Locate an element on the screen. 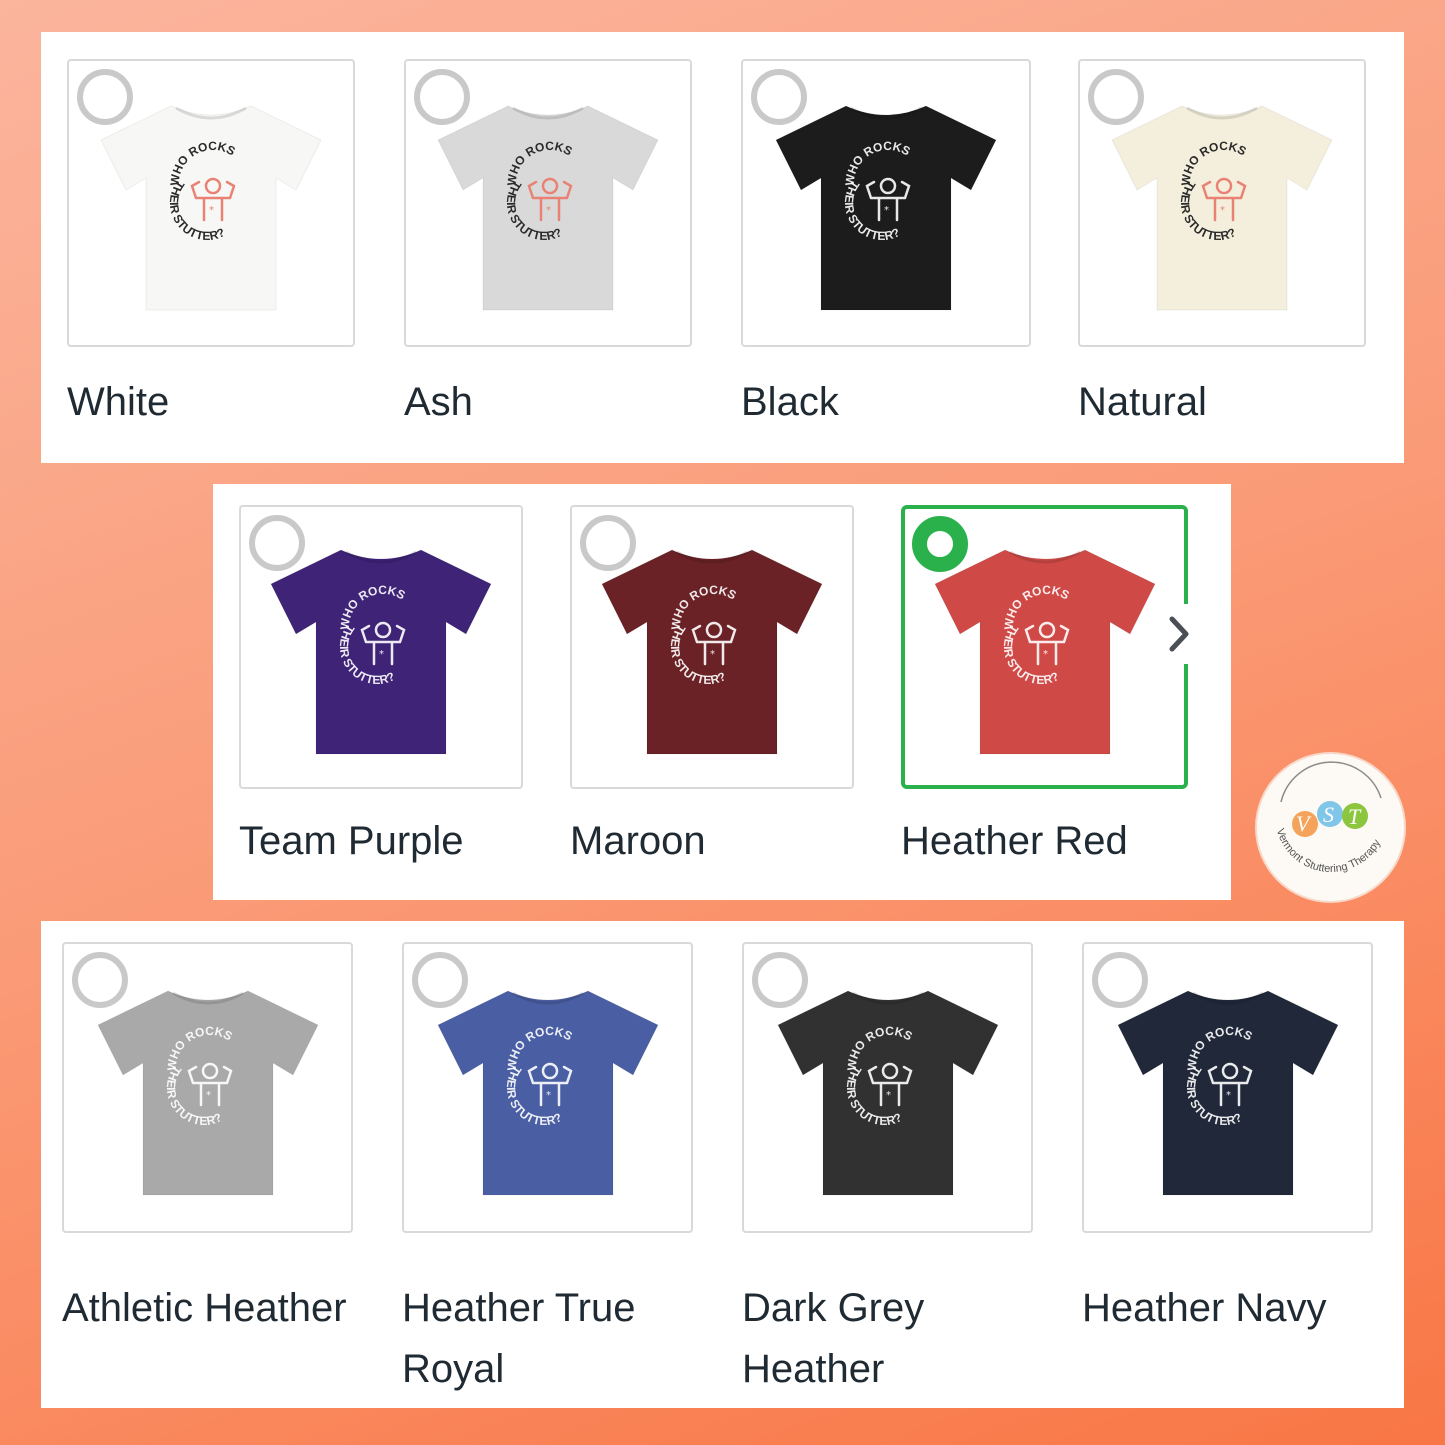 The width and height of the screenshot is (1445, 1445). swatch-label: Maroon is located at coordinates (638, 841).